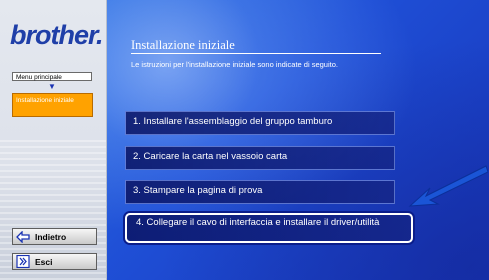 This screenshot has width=489, height=280. Describe the element at coordinates (256, 53) in the screenshot. I see `title-divider` at that location.